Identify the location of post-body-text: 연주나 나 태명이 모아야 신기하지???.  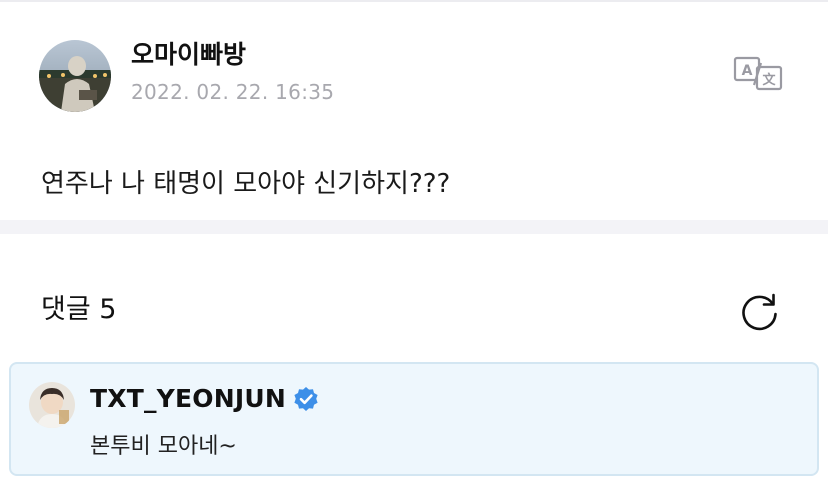
(246, 184).